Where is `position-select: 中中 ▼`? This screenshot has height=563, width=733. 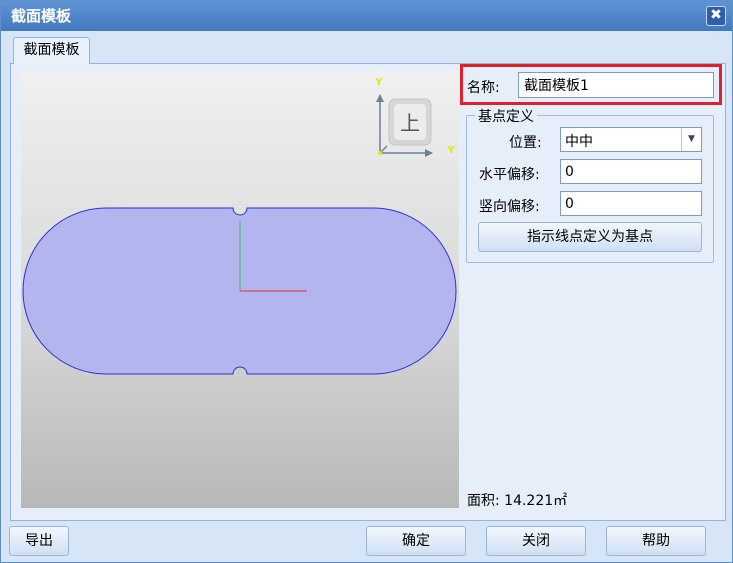
position-select: 中中 ▼ is located at coordinates (631, 139).